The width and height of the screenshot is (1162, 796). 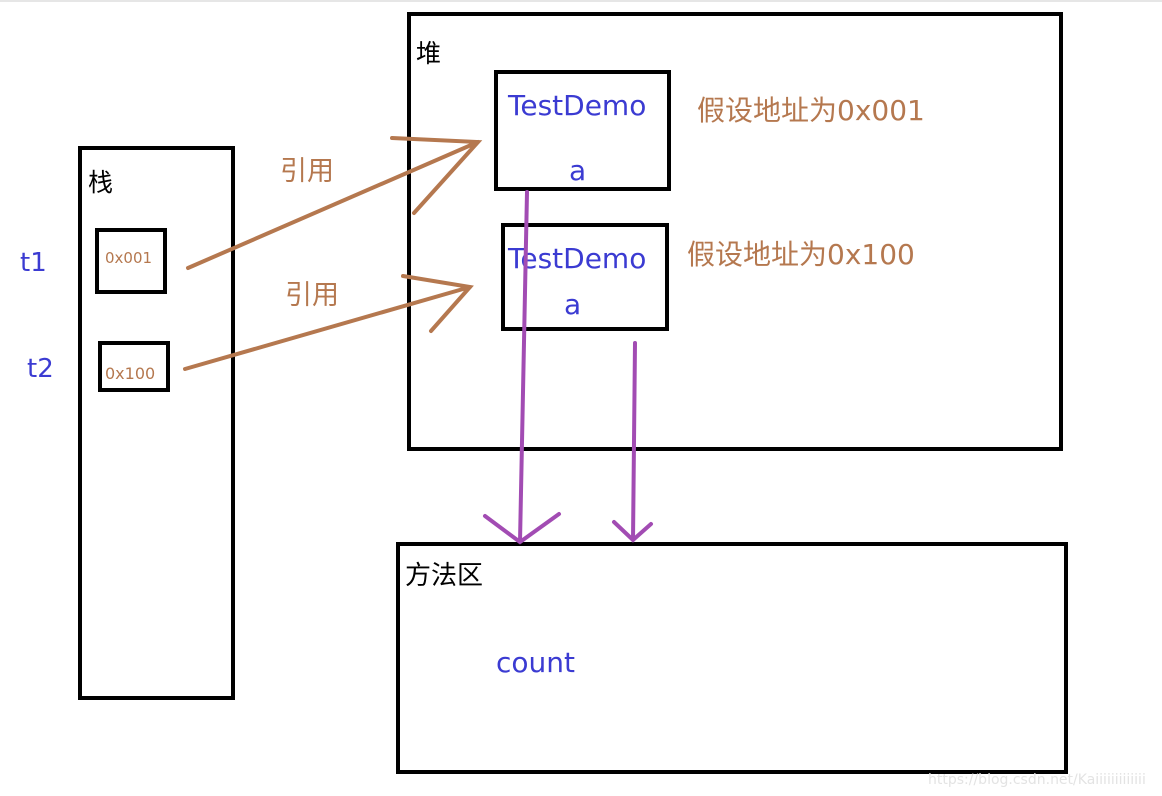 What do you see at coordinates (535, 662) in the screenshot?
I see `static-field-count: count` at bounding box center [535, 662].